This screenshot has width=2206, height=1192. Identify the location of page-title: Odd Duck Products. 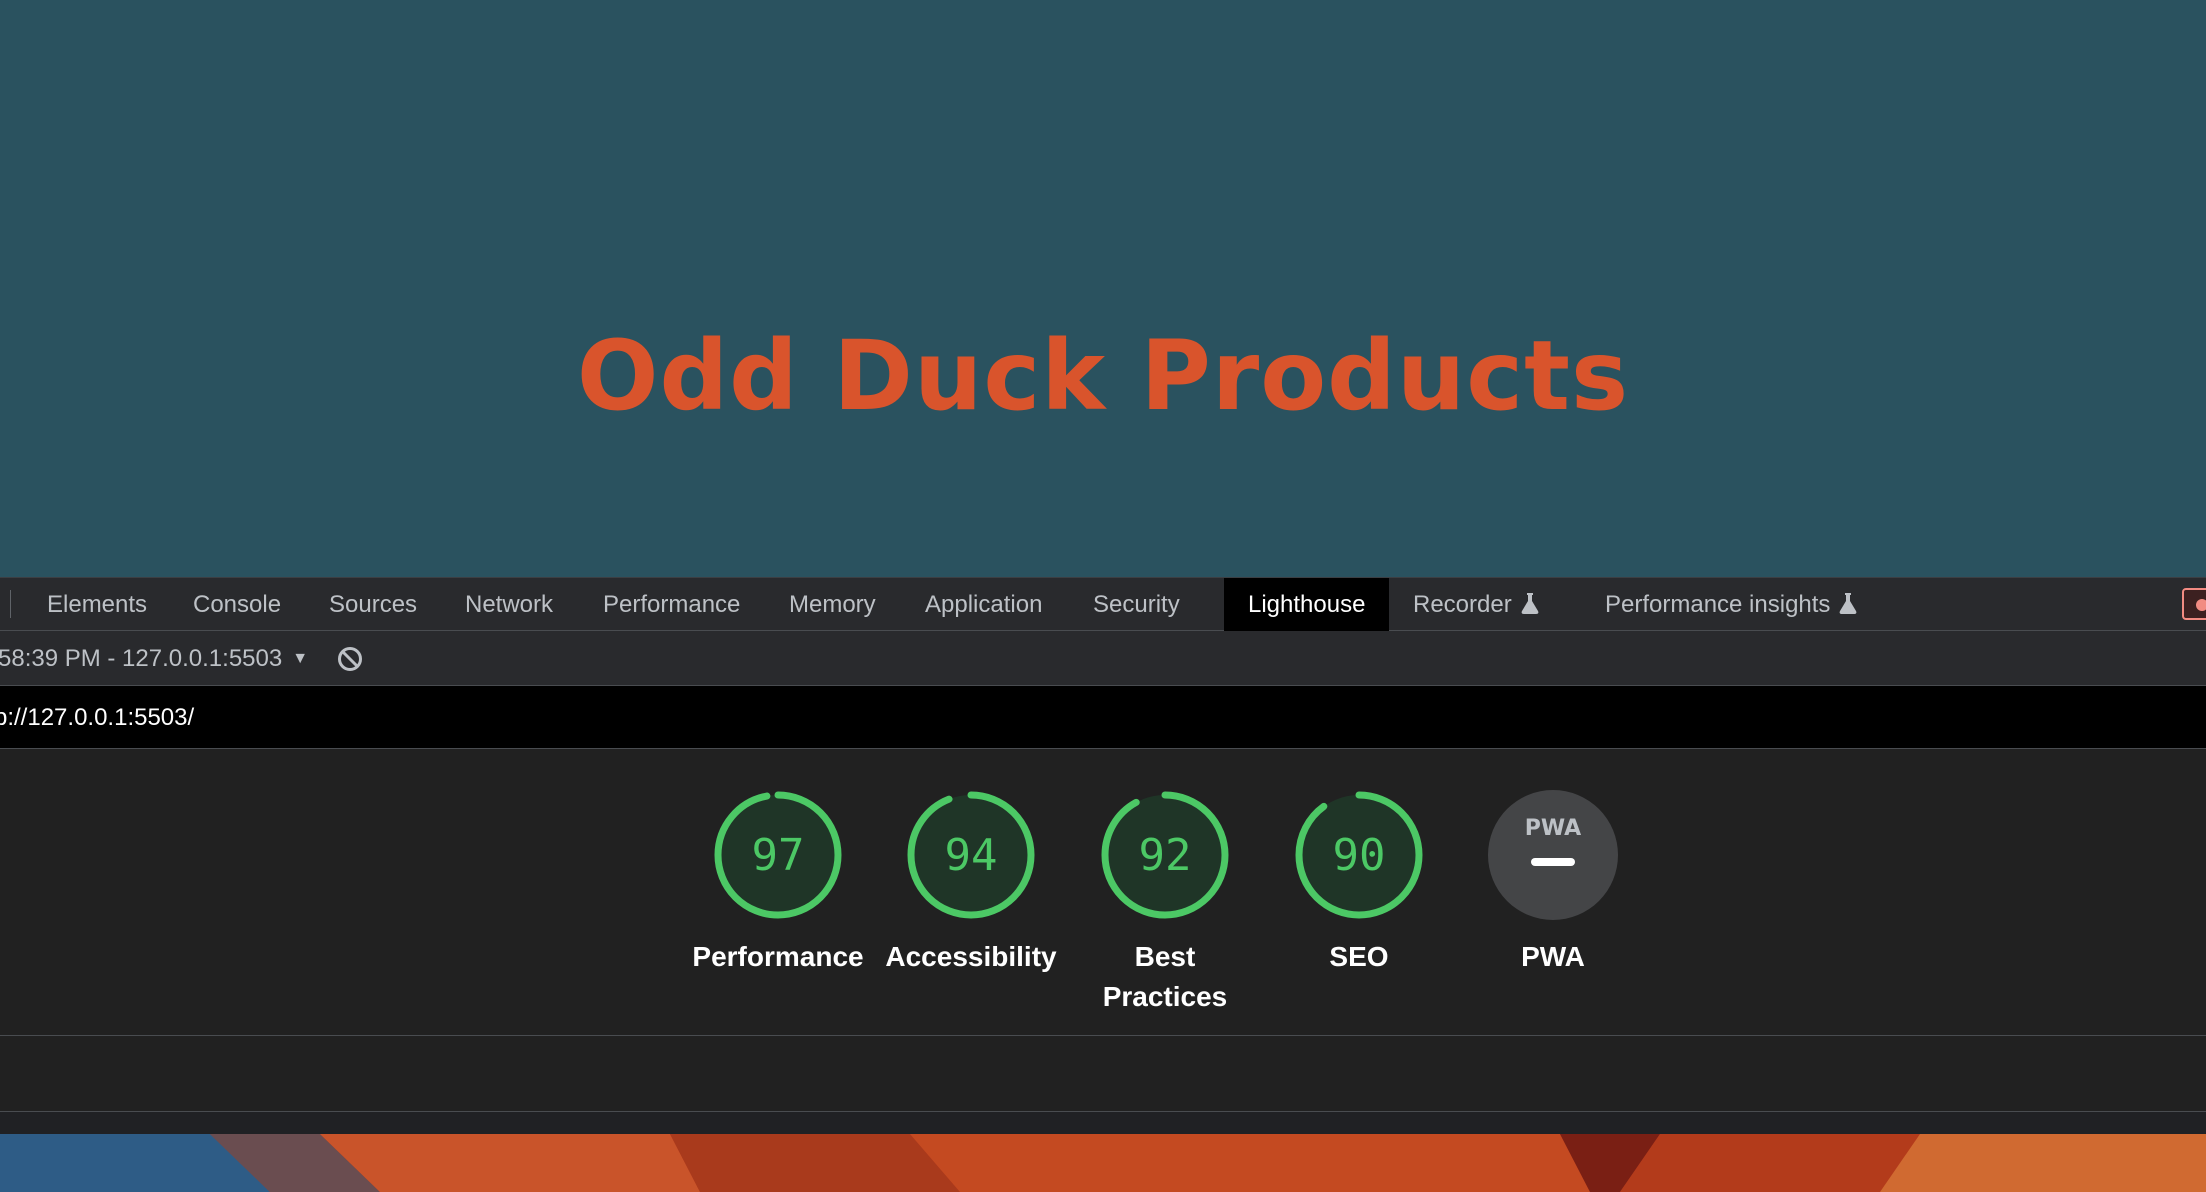
(1103, 376).